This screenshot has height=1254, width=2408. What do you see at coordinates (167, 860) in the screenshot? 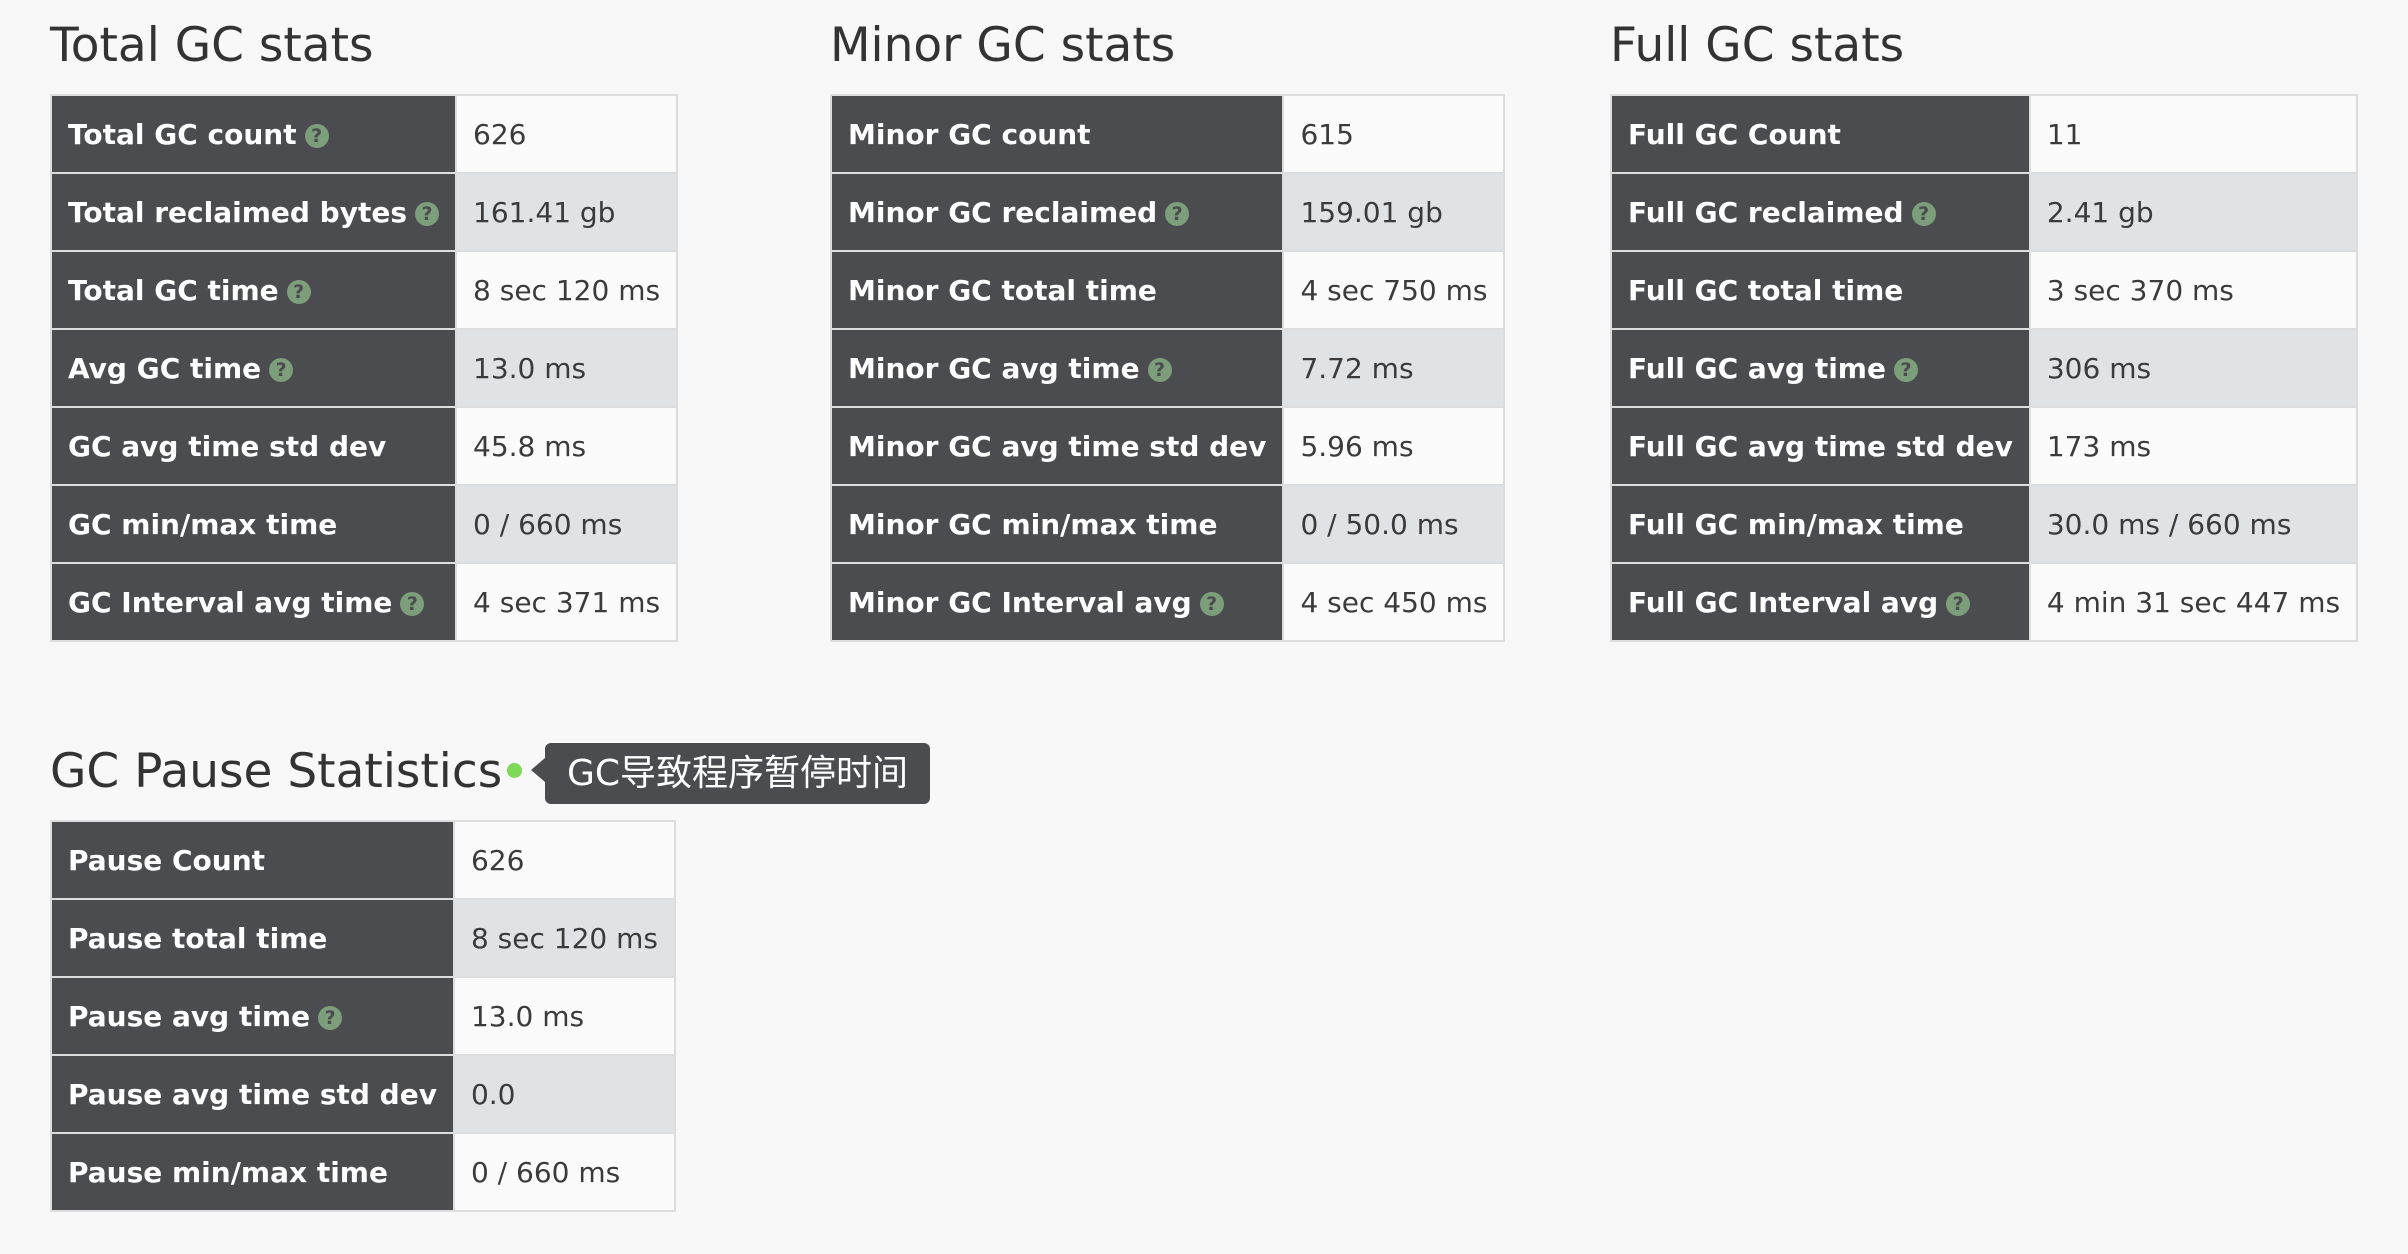
I see `stat-label: Pause Count` at bounding box center [167, 860].